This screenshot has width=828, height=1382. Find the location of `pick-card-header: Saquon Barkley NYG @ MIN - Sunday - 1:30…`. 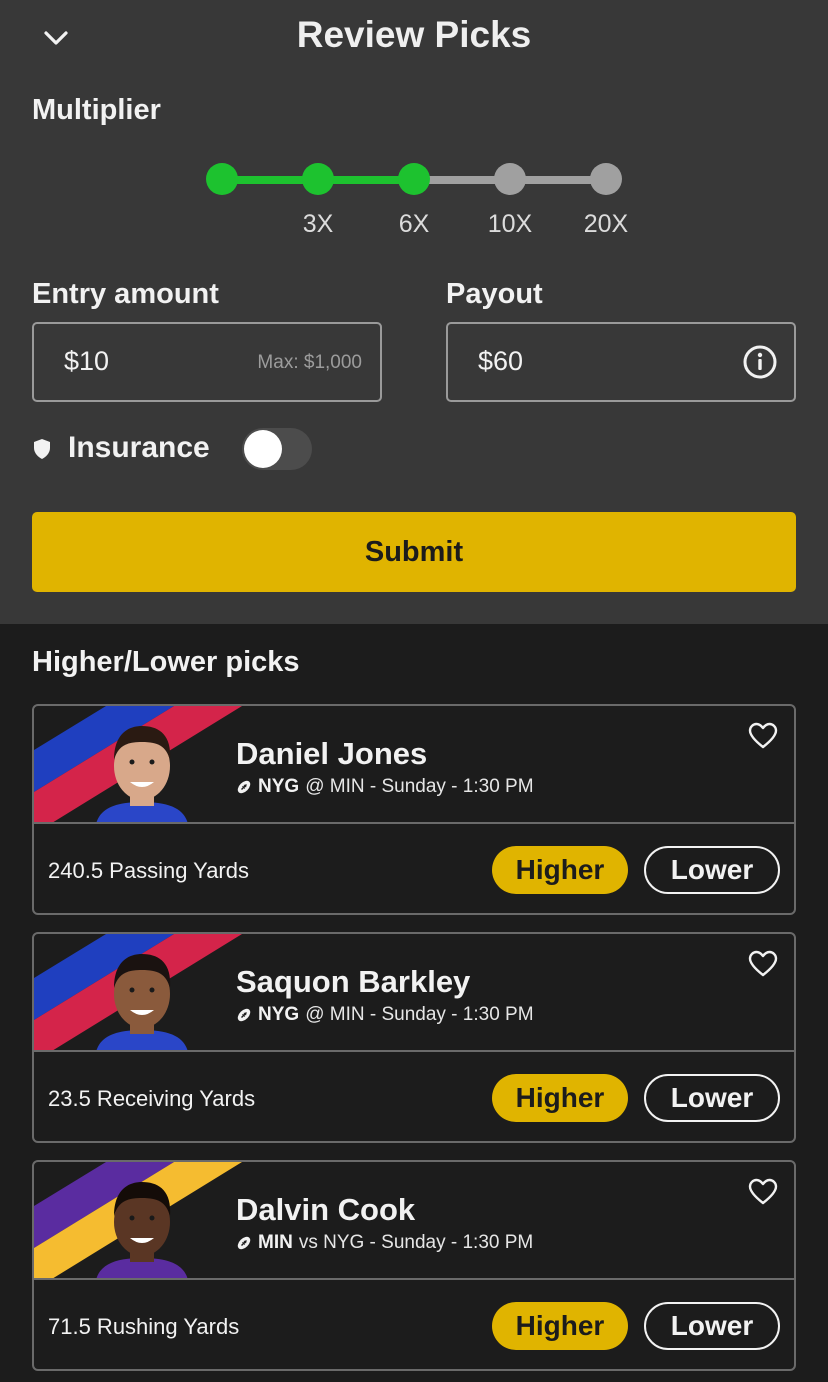

pick-card-header: Saquon Barkley NYG @ MIN - Sunday - 1:30… is located at coordinates (414, 993).